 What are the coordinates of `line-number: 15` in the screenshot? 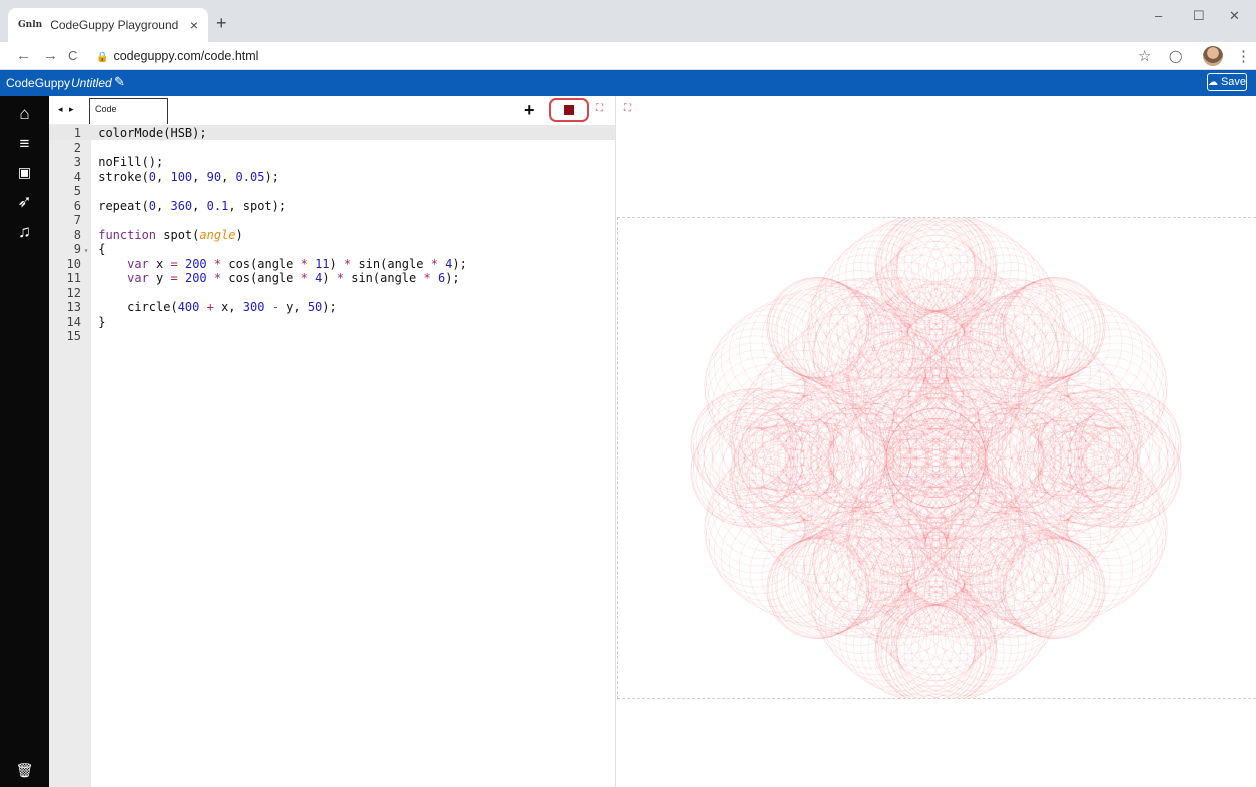 It's located at (73, 336).